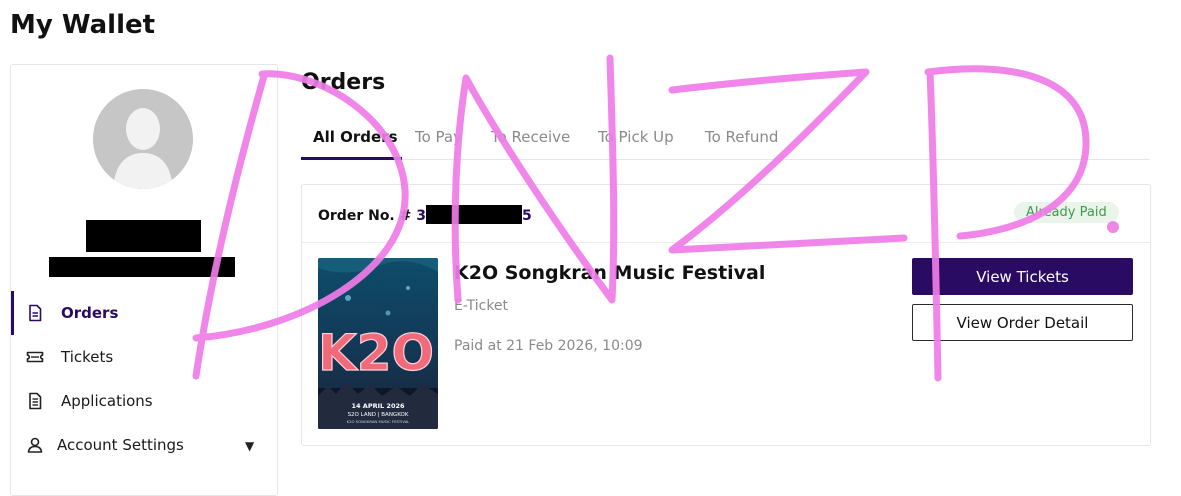 The height and width of the screenshot is (496, 1181). I want to click on poster-sub-text: K2O SONGKRAN MUSIC FESTIVAL, so click(379, 421).